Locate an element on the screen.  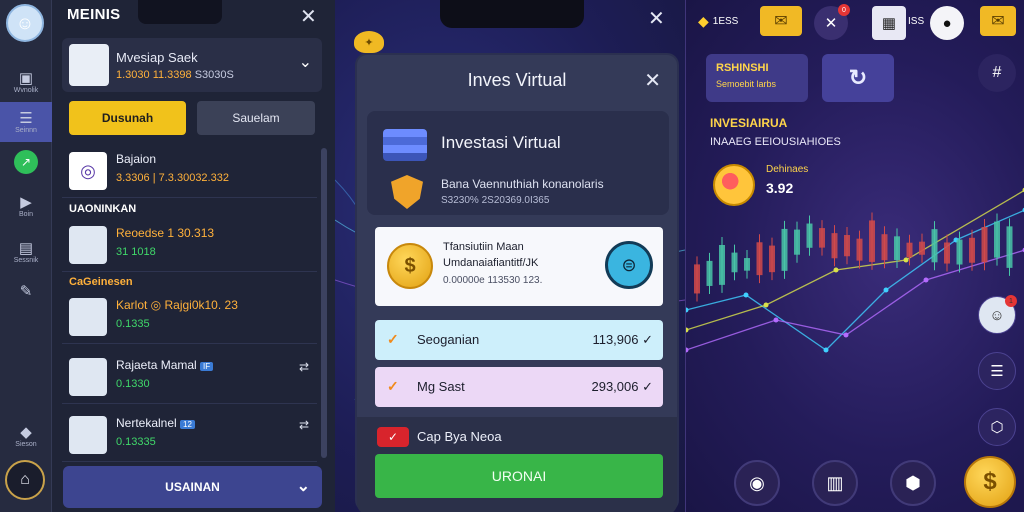
info-card: RSHINSHI Semoebit larbs is located at coordinates (757, 78).